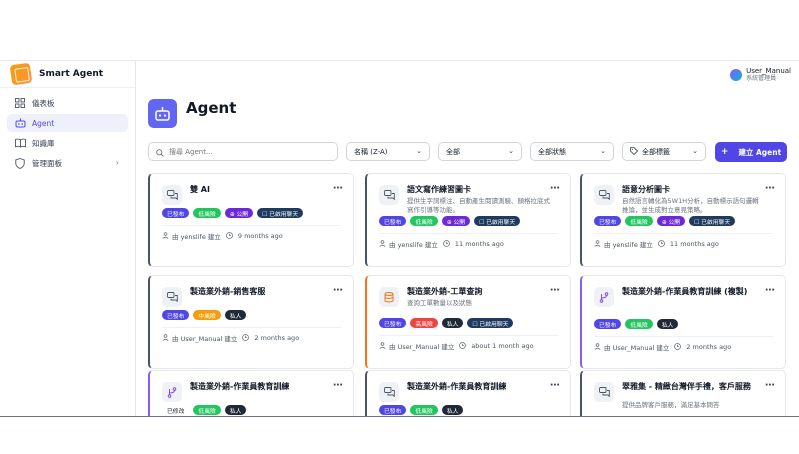  Describe the element at coordinates (690, 205) in the screenshot. I see `agent-card-description: 自然語言轉化為5W1H分析，自動標示語句邏輯推論，並生成對立意見策略。` at that location.